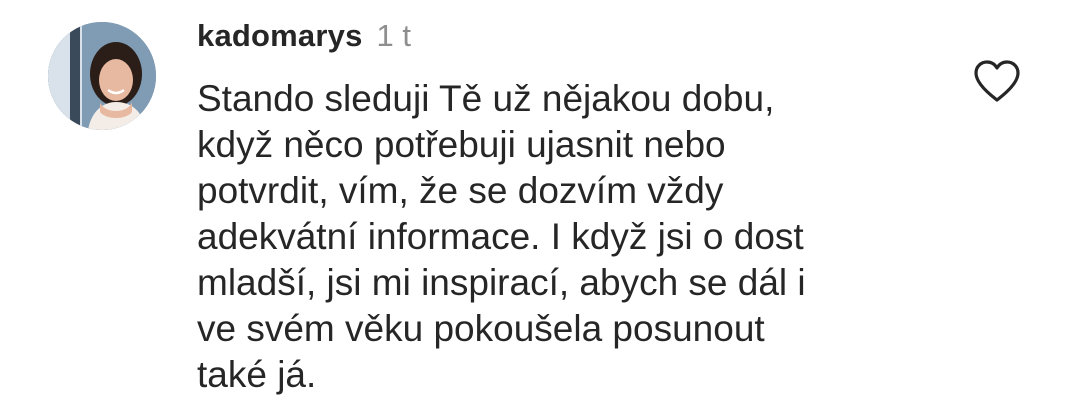 The height and width of the screenshot is (420, 1080). I want to click on timestamp: 1 t, so click(394, 36).